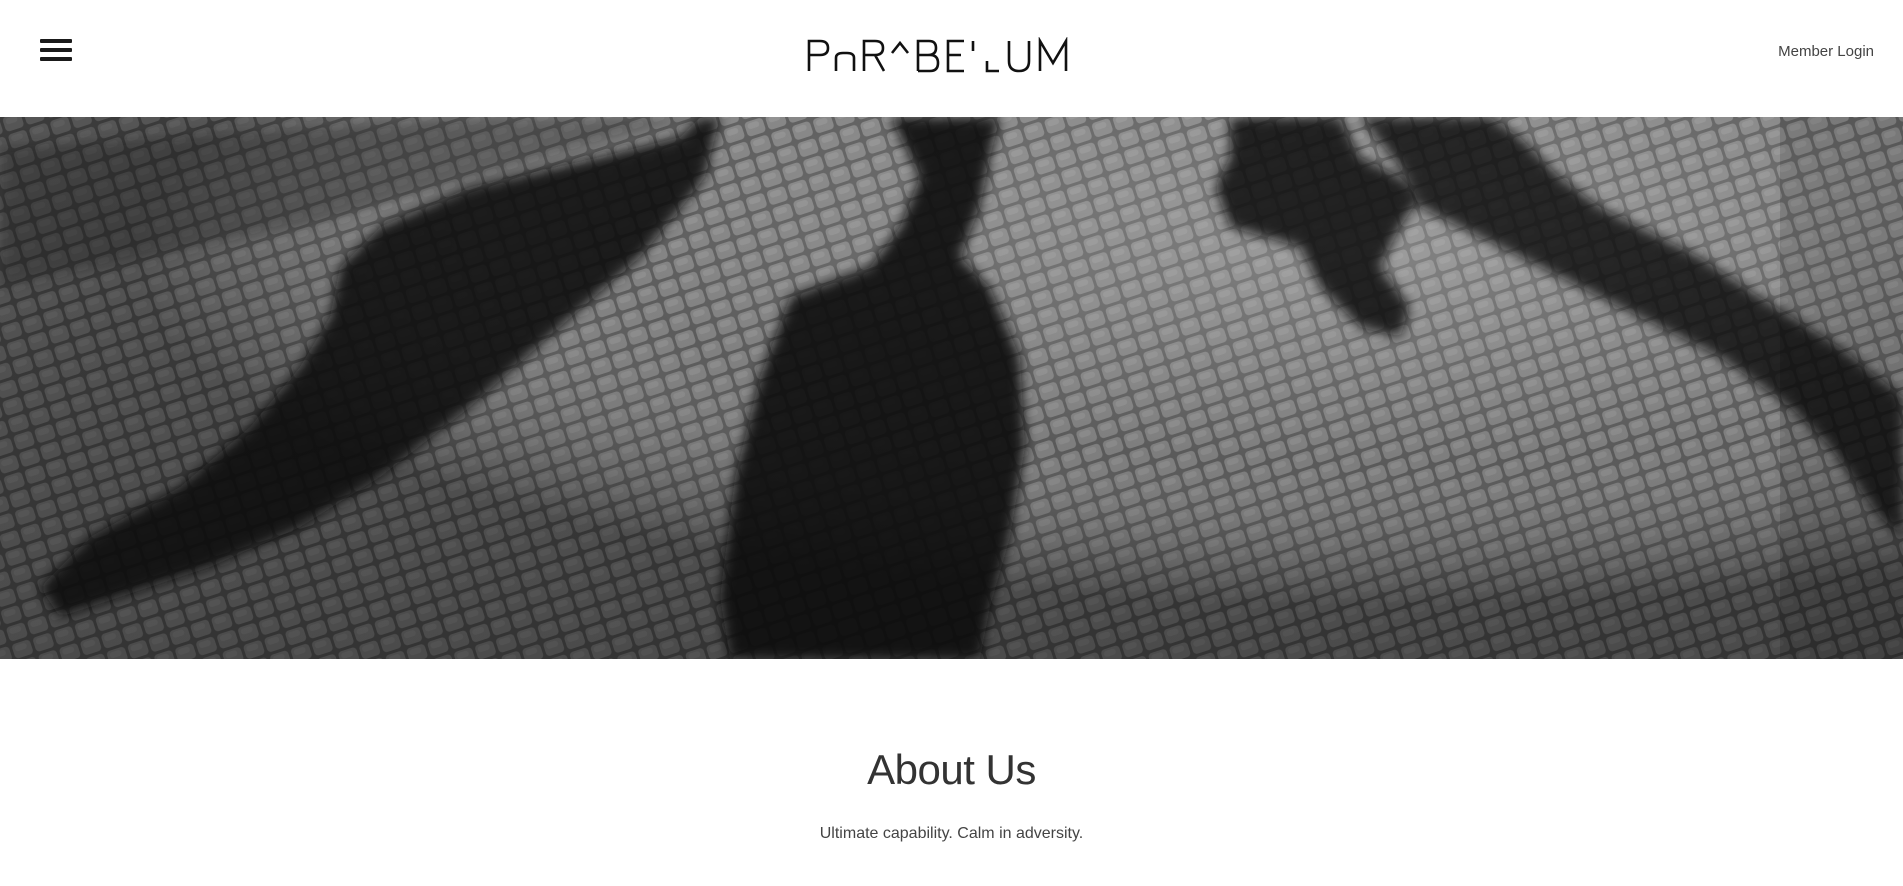  I want to click on site-header: Member Login, so click(951, 58).